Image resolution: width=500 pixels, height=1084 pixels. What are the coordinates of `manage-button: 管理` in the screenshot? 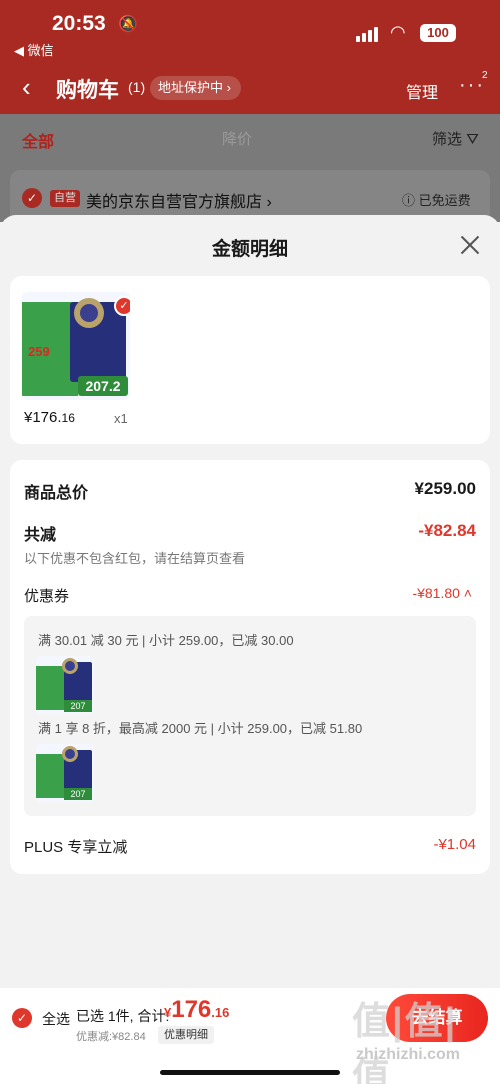 It's located at (422, 91).